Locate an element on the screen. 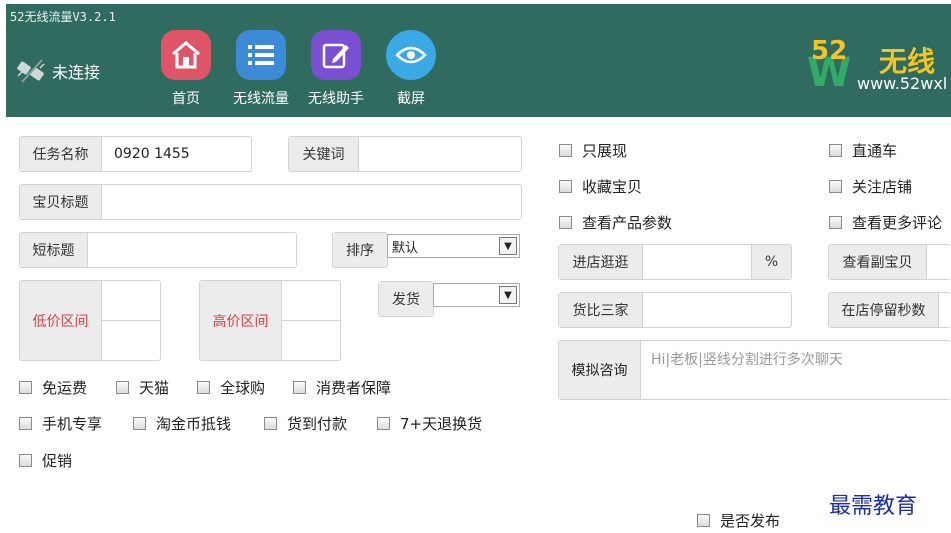  task-name-field: 任务名称 0920 1455 is located at coordinates (135, 154).